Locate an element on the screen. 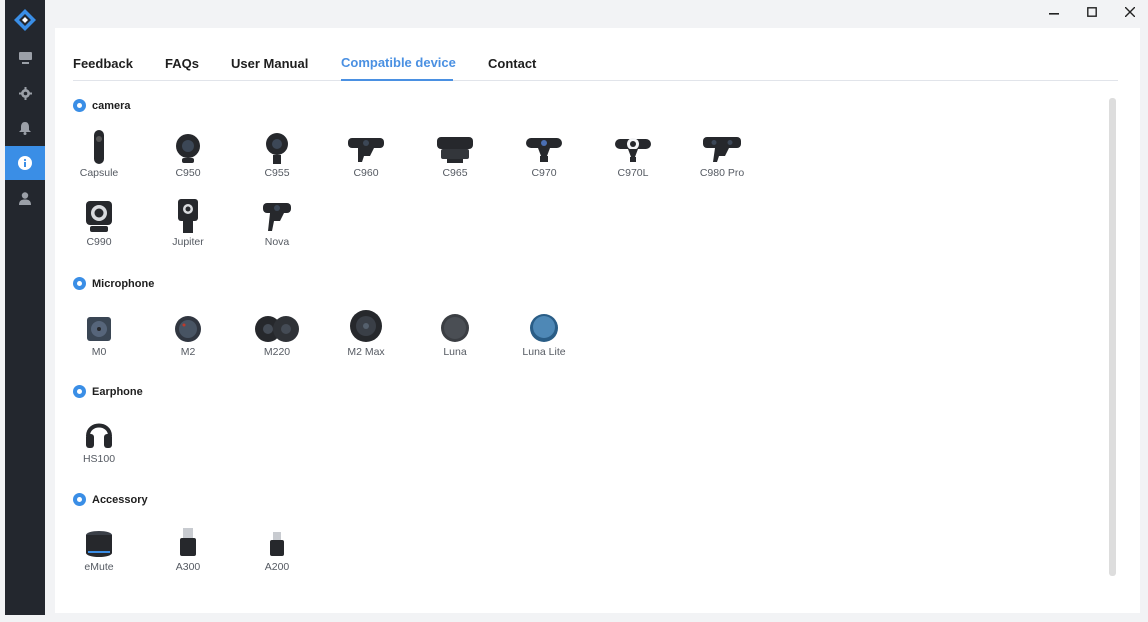  device-m2-max: M2 Max is located at coordinates (366, 332).